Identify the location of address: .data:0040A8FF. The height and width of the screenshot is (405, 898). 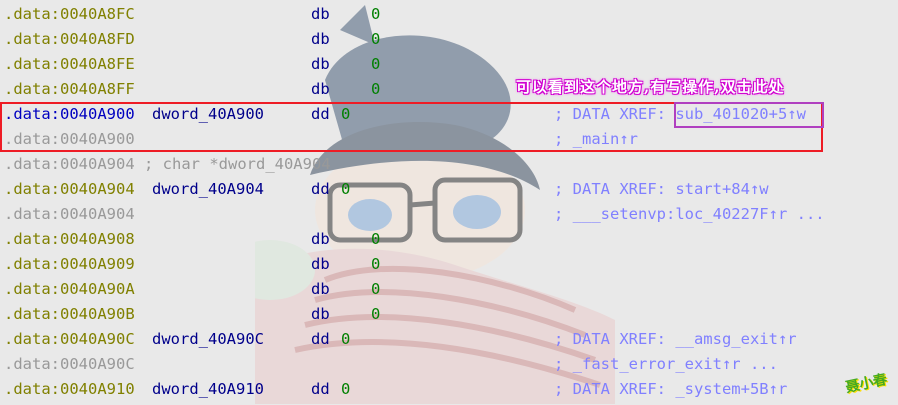
(69, 89).